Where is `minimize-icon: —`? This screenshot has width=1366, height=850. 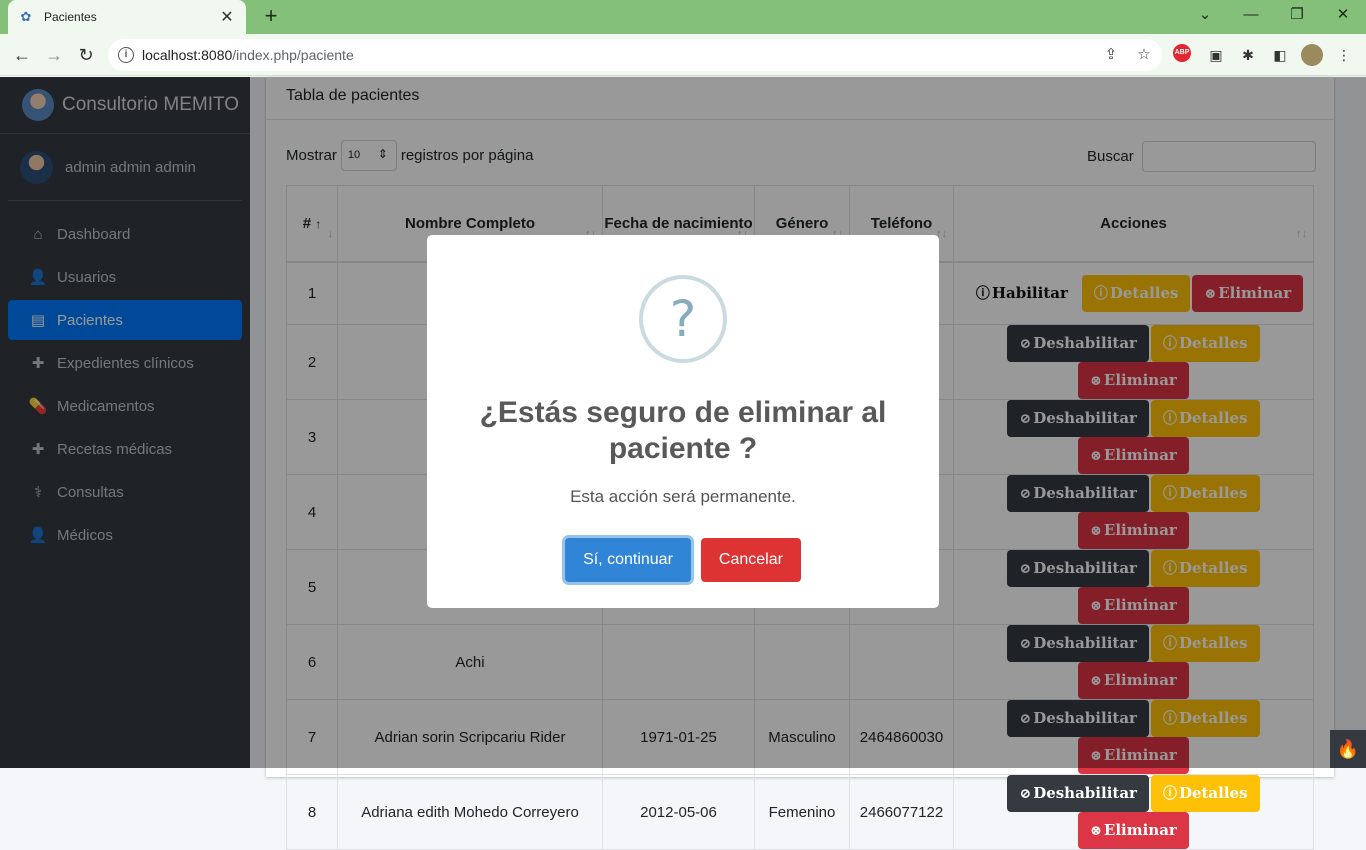 minimize-icon: — is located at coordinates (1251, 15).